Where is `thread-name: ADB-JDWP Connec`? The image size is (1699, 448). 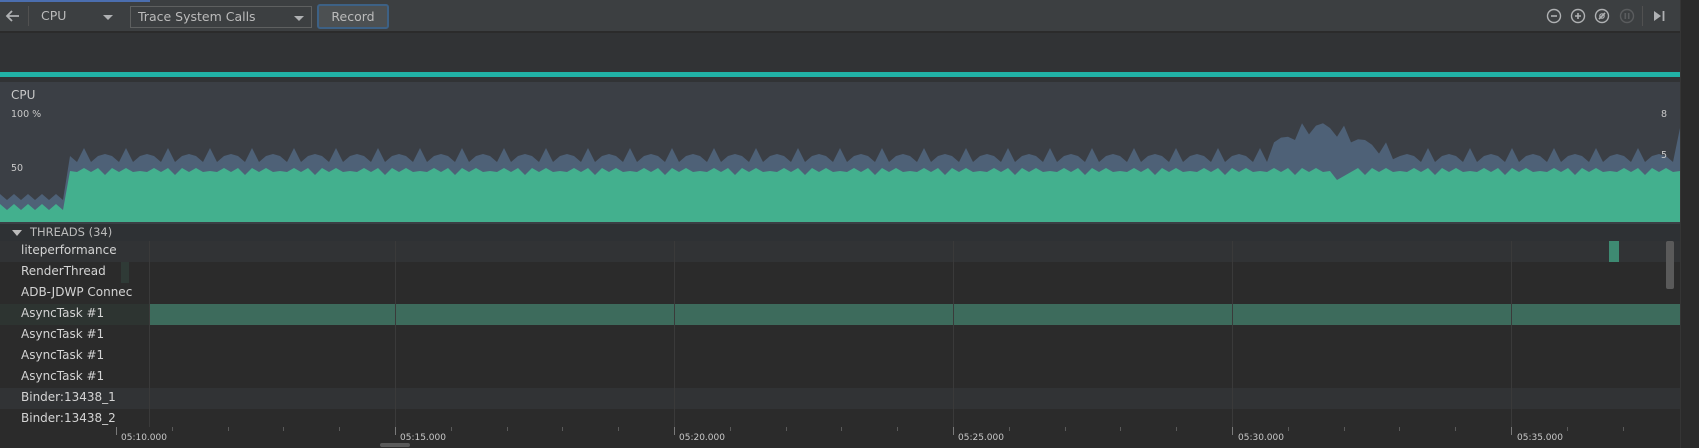
thread-name: ADB-JDWP Connec is located at coordinates (77, 292).